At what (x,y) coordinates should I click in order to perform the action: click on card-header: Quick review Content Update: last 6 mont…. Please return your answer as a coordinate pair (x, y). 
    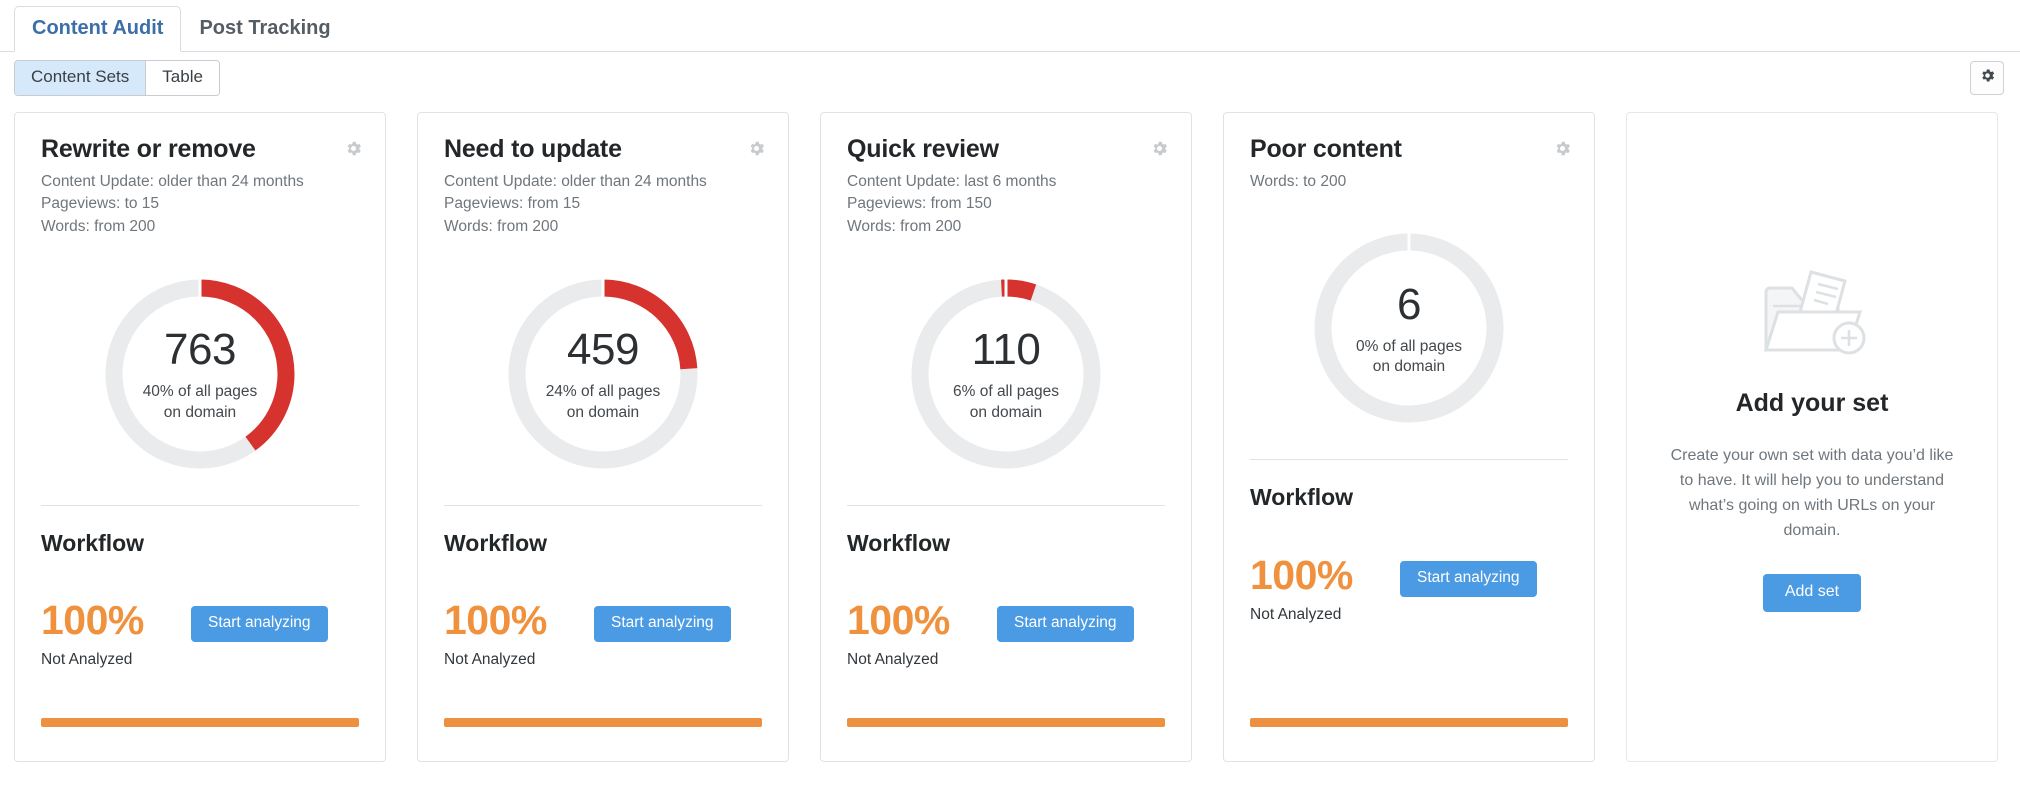
    Looking at the image, I should click on (1007, 189).